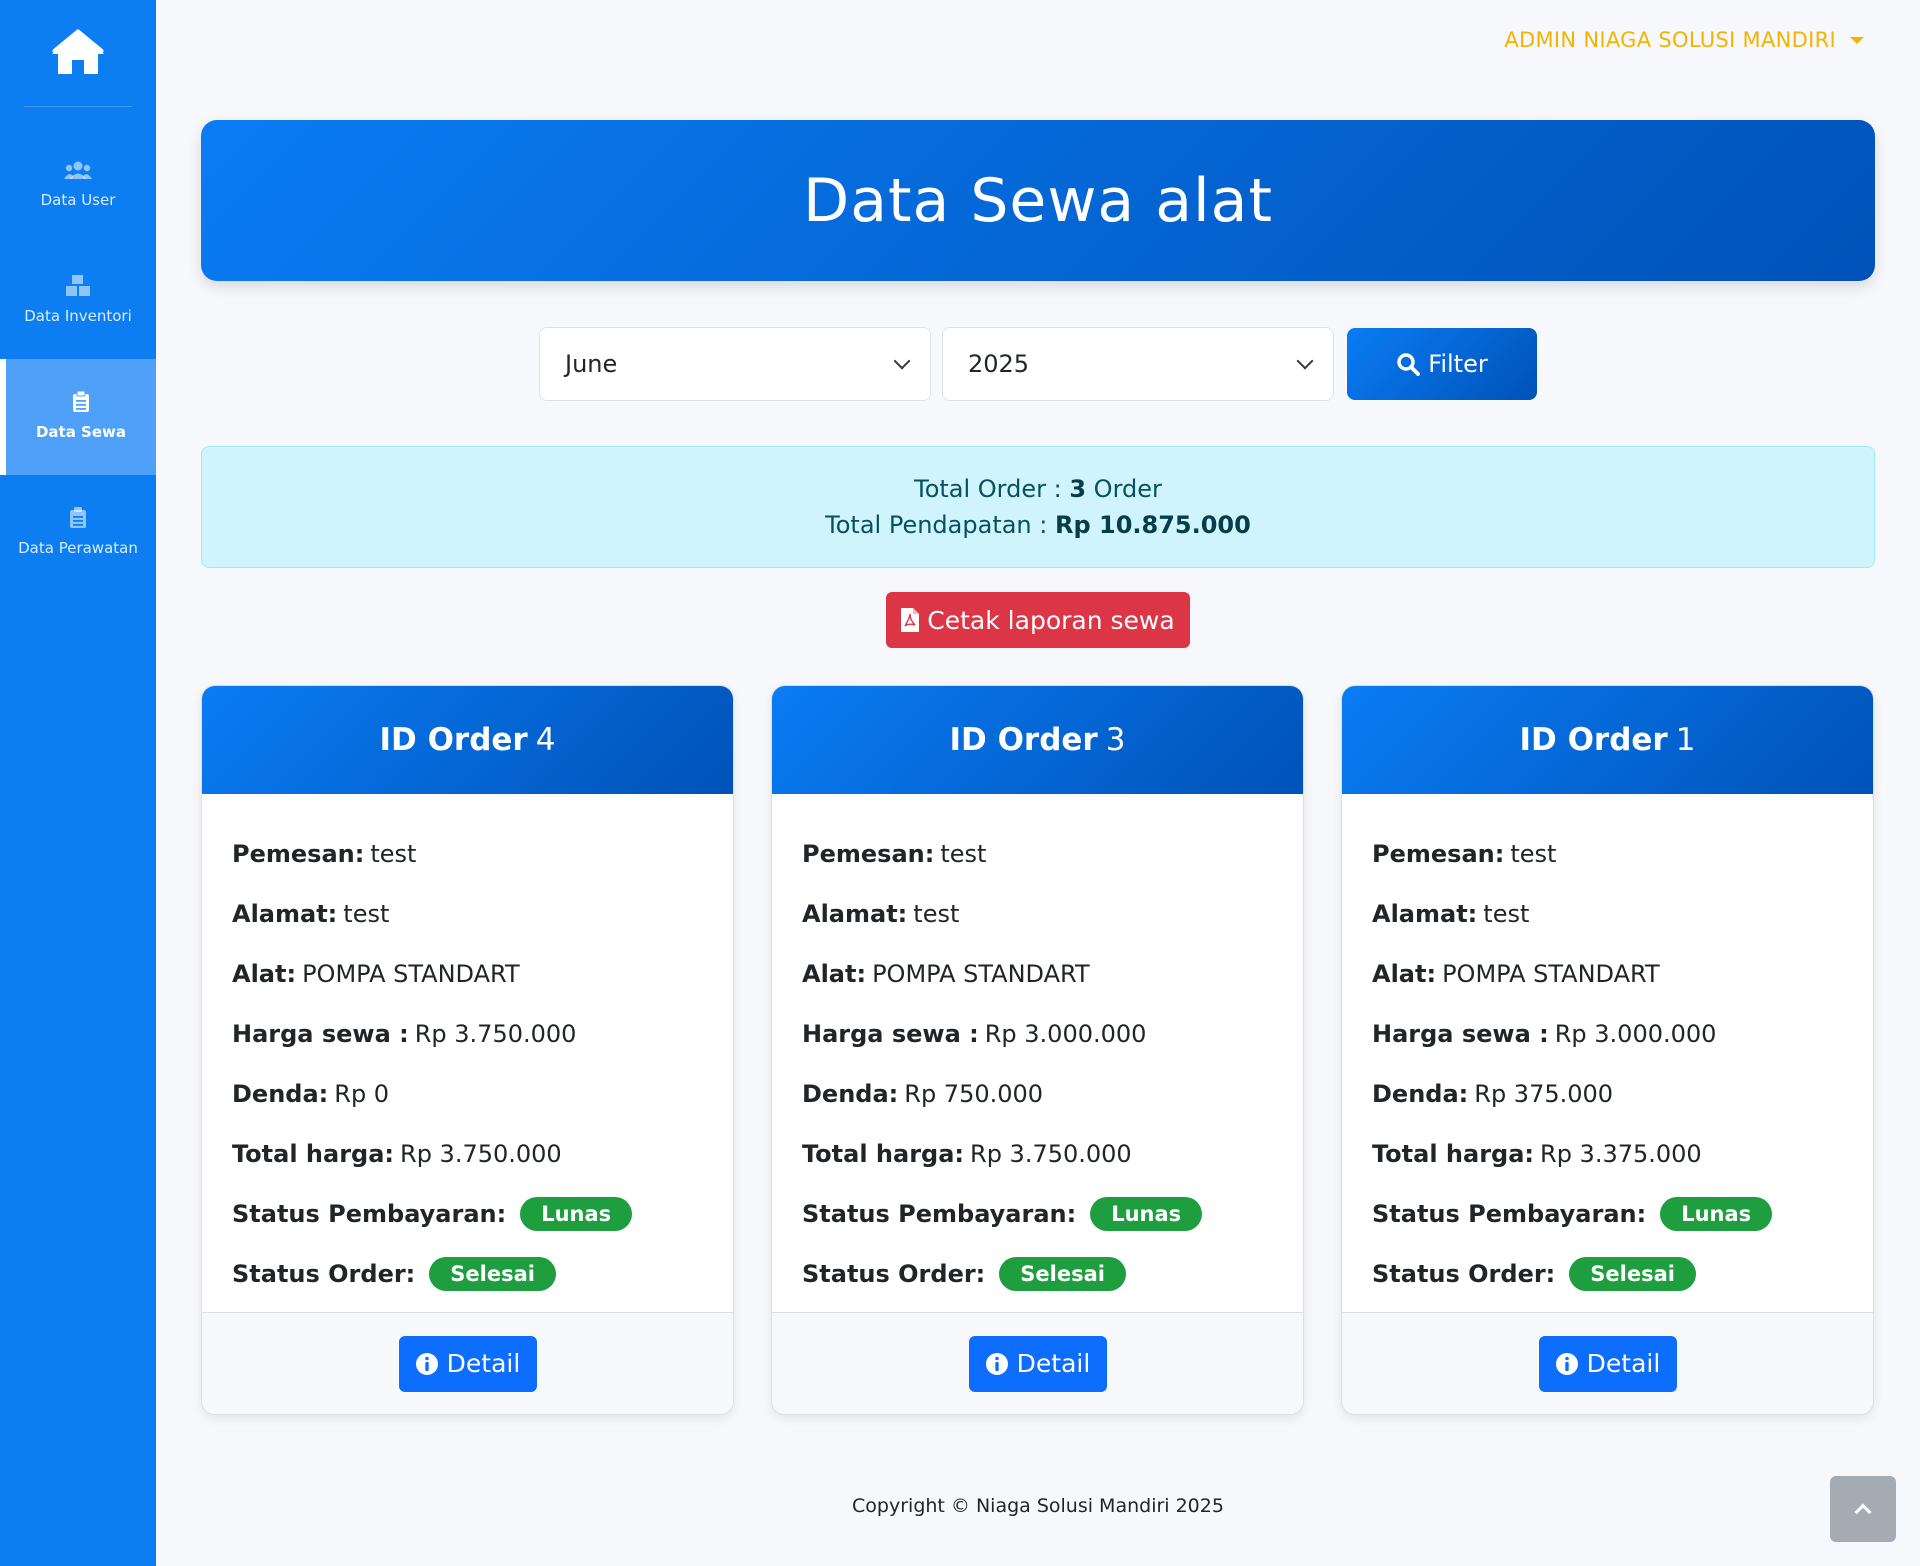  Describe the element at coordinates (1458, 364) in the screenshot. I see `filter-button-label: Filter` at that location.